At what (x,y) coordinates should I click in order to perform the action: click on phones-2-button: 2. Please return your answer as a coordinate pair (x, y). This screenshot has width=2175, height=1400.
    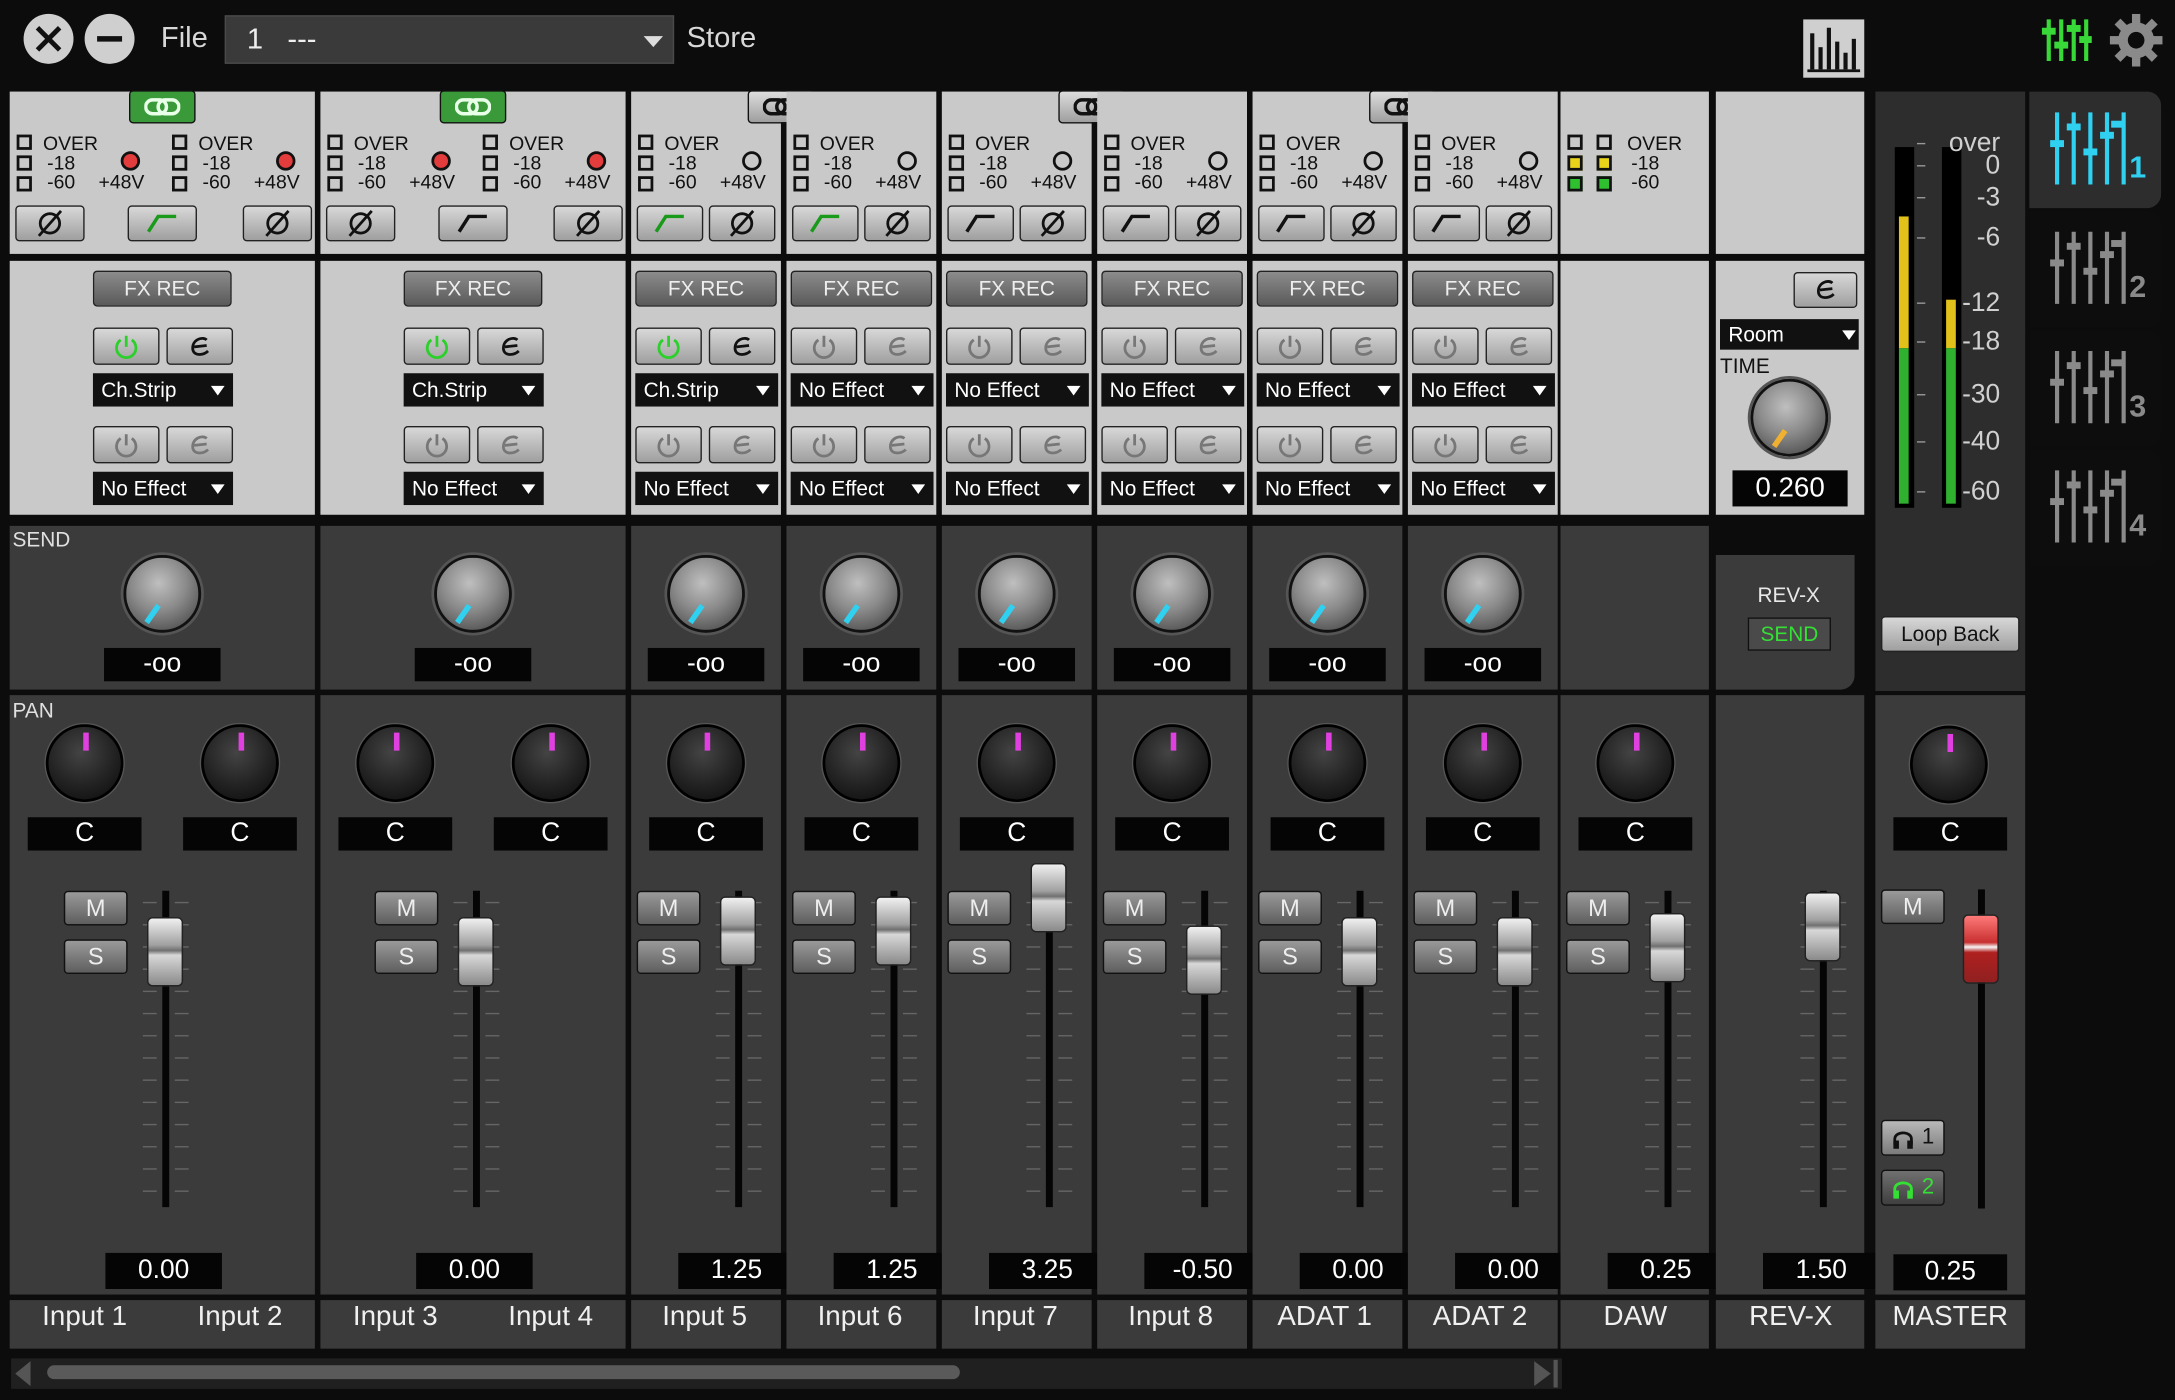
    Looking at the image, I should click on (1912, 1187).